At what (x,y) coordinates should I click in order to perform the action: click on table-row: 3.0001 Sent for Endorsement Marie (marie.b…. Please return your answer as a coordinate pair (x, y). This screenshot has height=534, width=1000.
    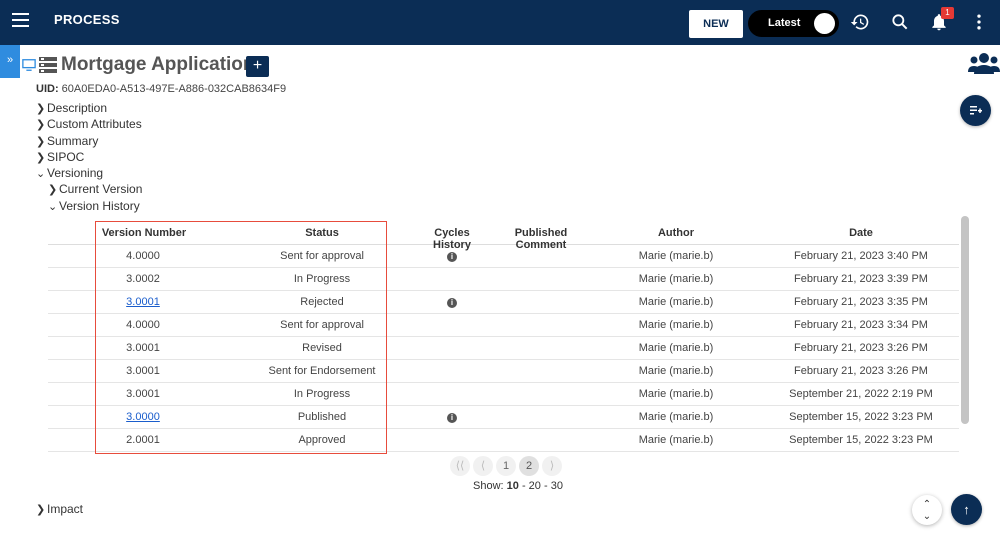
    Looking at the image, I should click on (503, 371).